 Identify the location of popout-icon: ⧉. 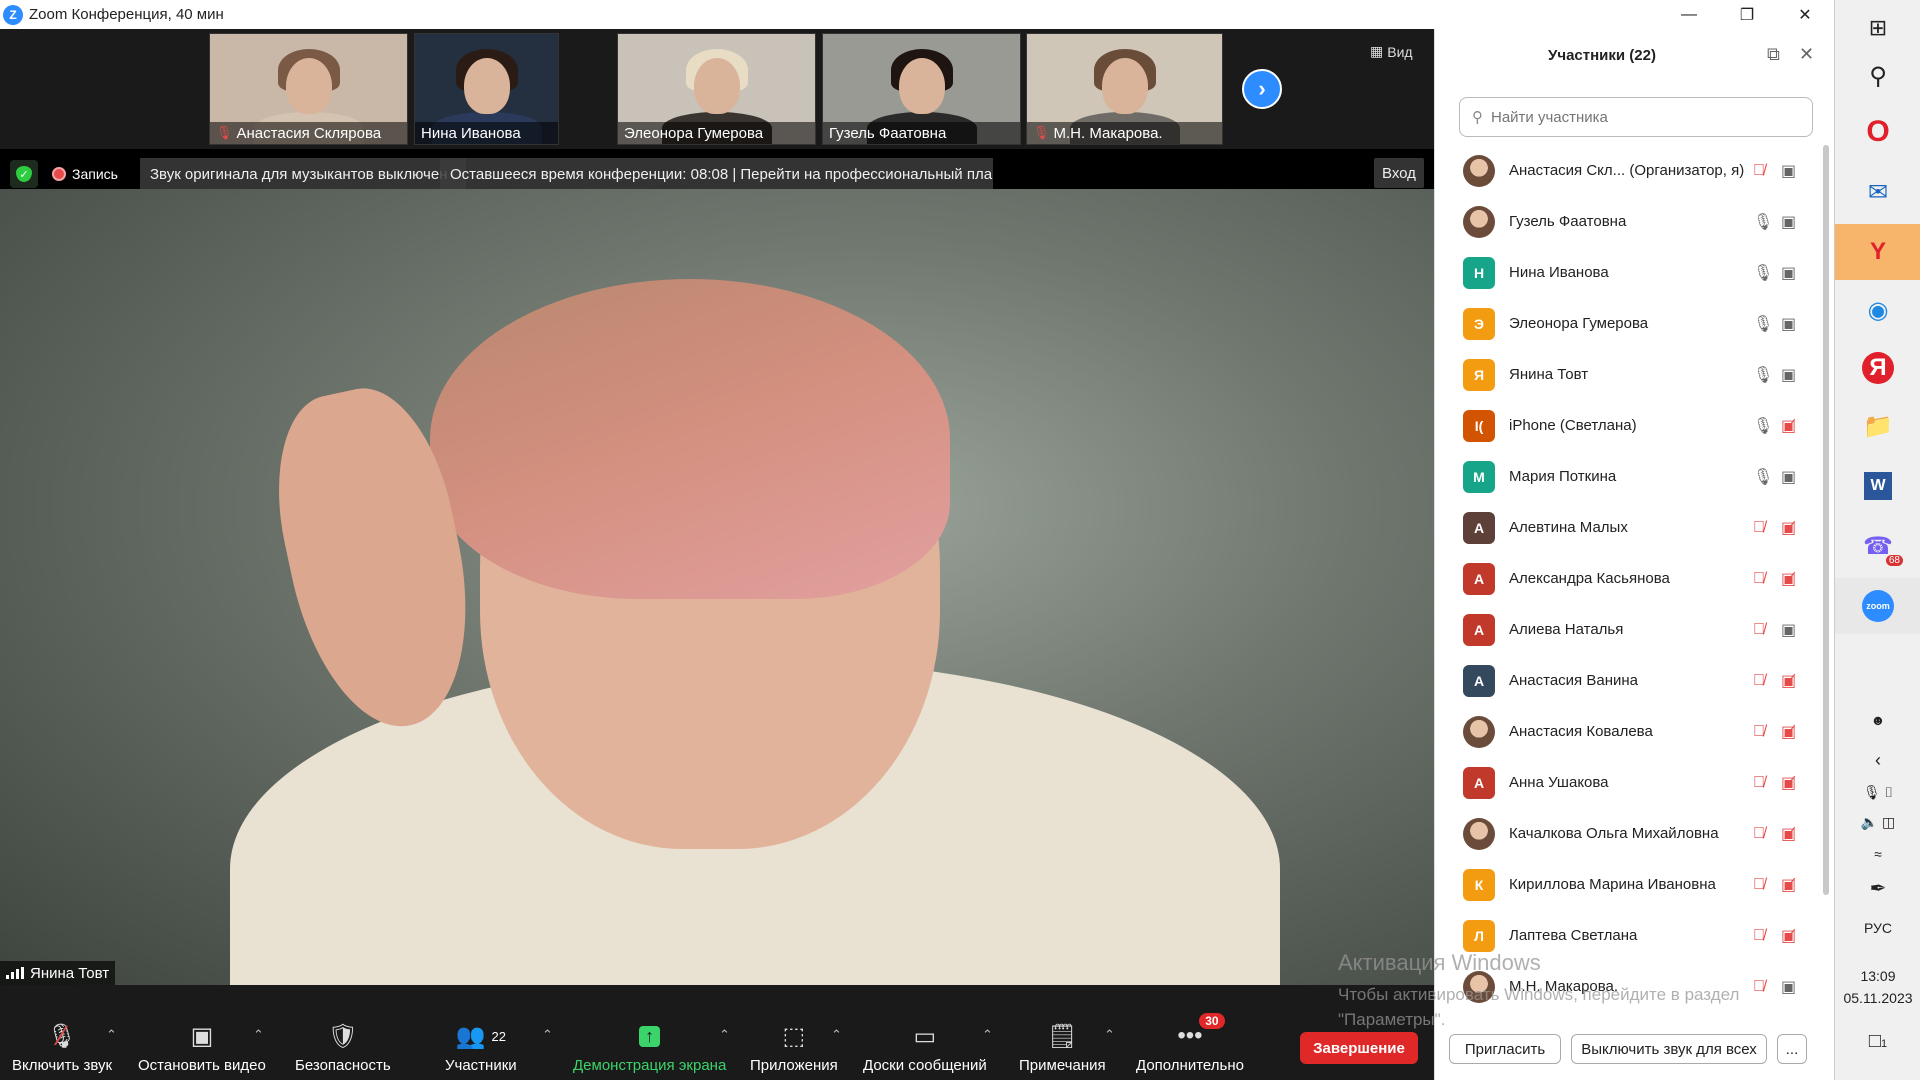
(1773, 54).